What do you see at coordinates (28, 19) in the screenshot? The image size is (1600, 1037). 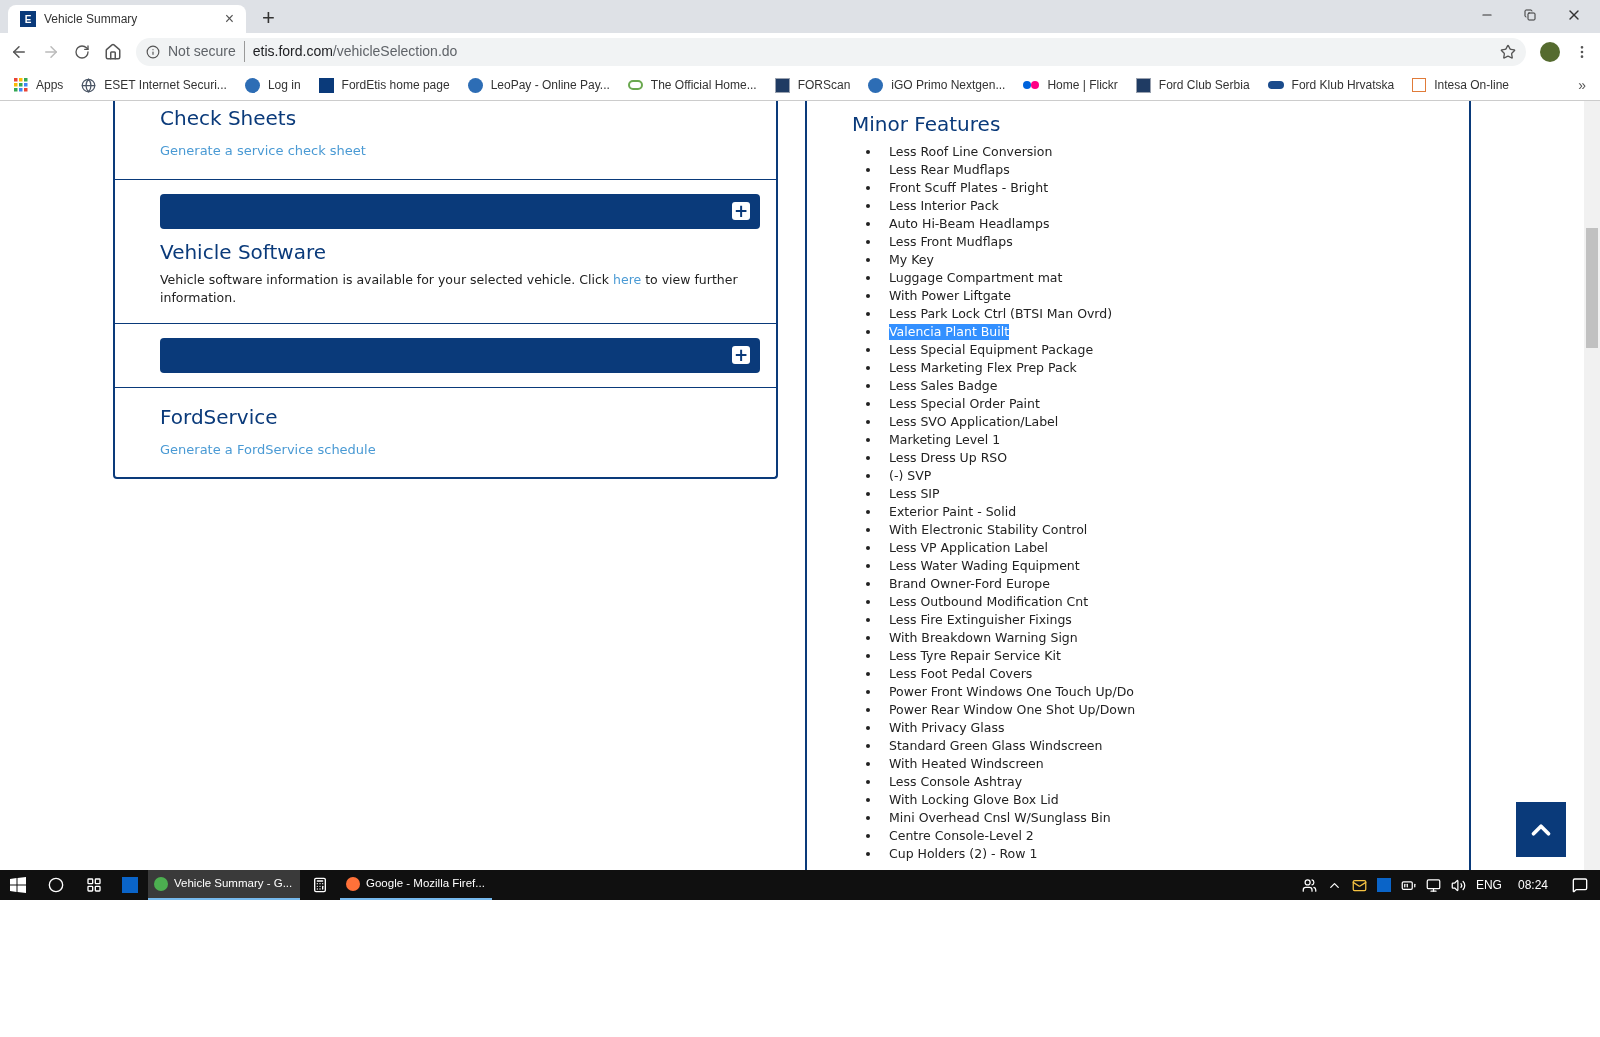 I see `tab-favicon: E` at bounding box center [28, 19].